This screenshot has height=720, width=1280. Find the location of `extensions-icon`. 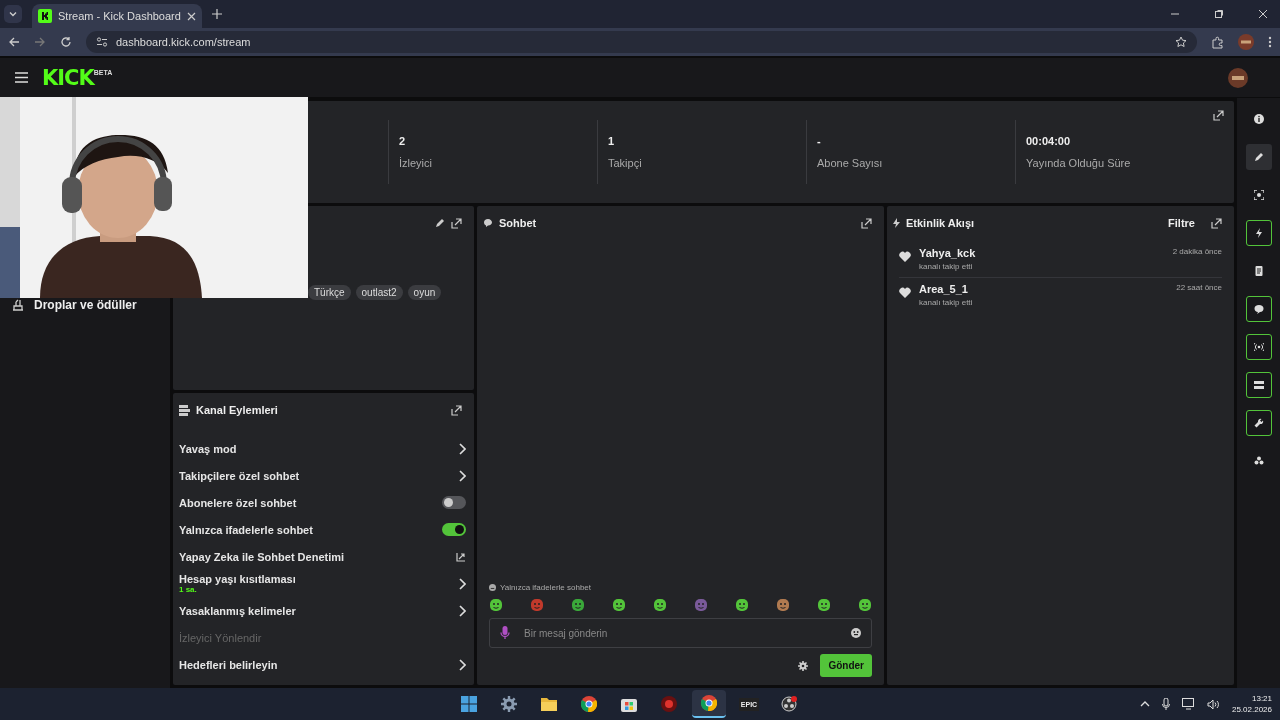

extensions-icon is located at coordinates (1217, 42).